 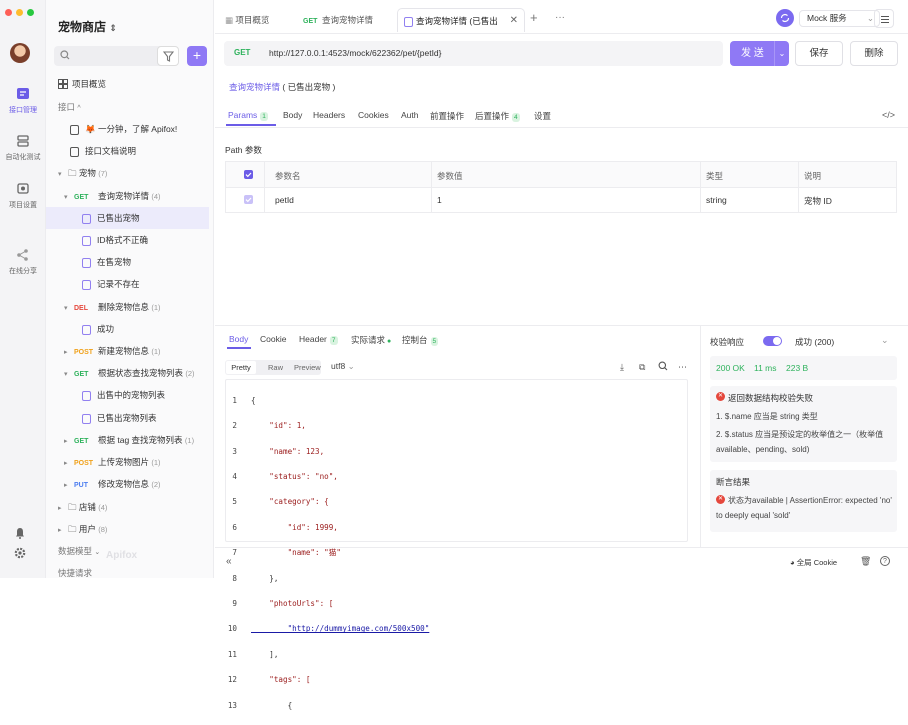 I want to click on save-button: 保存, so click(x=819, y=53).